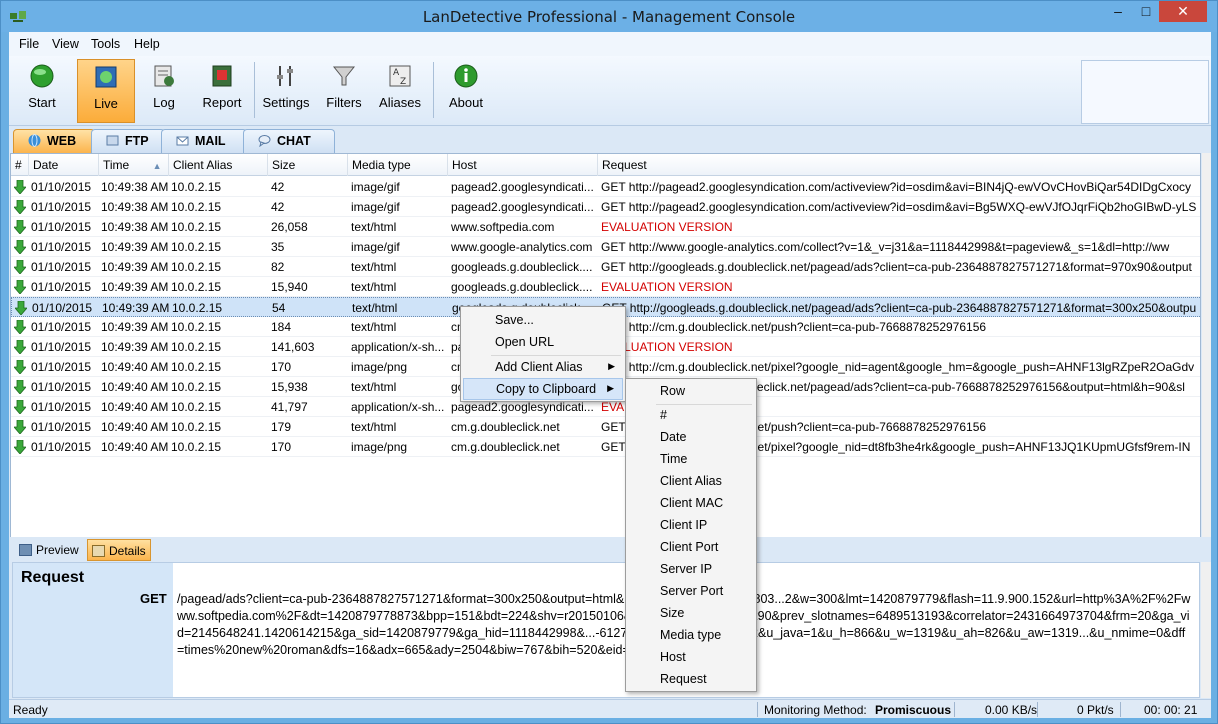  Describe the element at coordinates (279, 308) in the screenshot. I see `cell-size: 54` at that location.